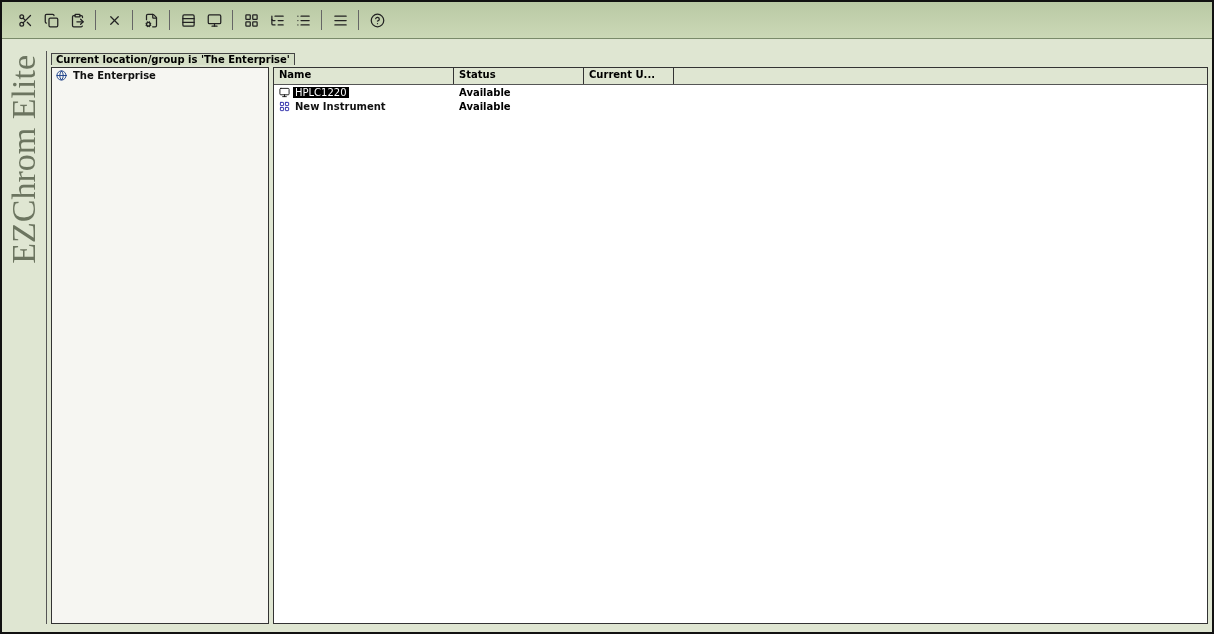 The image size is (1214, 634). Describe the element at coordinates (377, 20) in the screenshot. I see `help-icon` at that location.